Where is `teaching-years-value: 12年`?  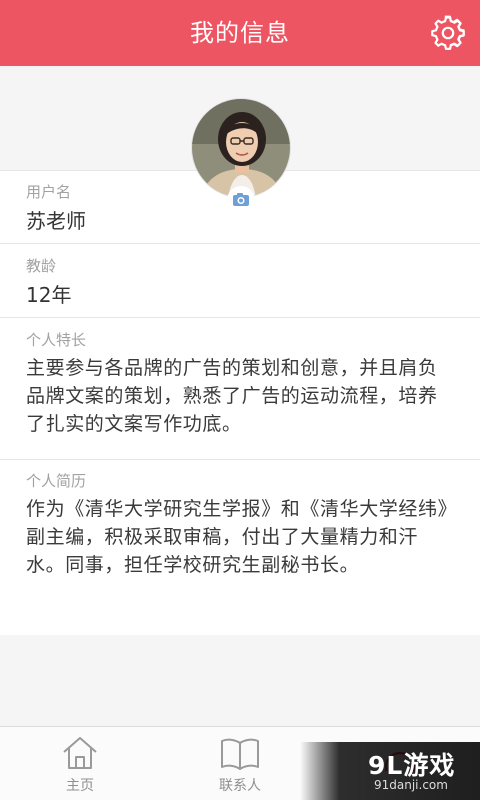
teaching-years-value: 12年 is located at coordinates (48, 295).